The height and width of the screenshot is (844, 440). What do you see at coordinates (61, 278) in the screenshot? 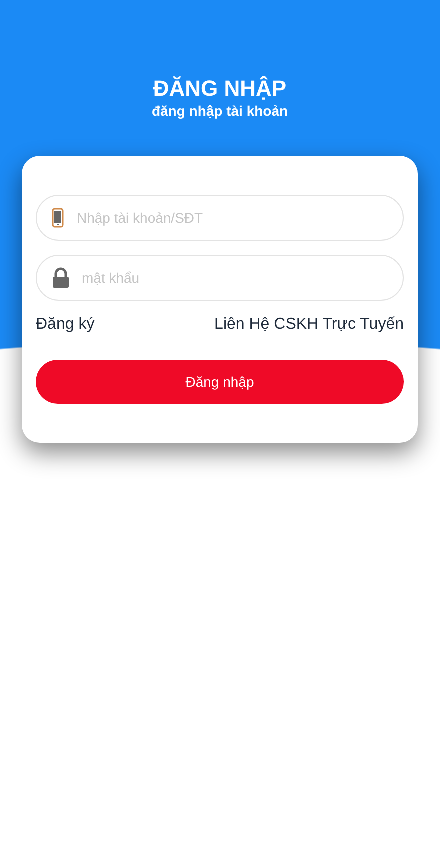
I see `lock-icon` at bounding box center [61, 278].